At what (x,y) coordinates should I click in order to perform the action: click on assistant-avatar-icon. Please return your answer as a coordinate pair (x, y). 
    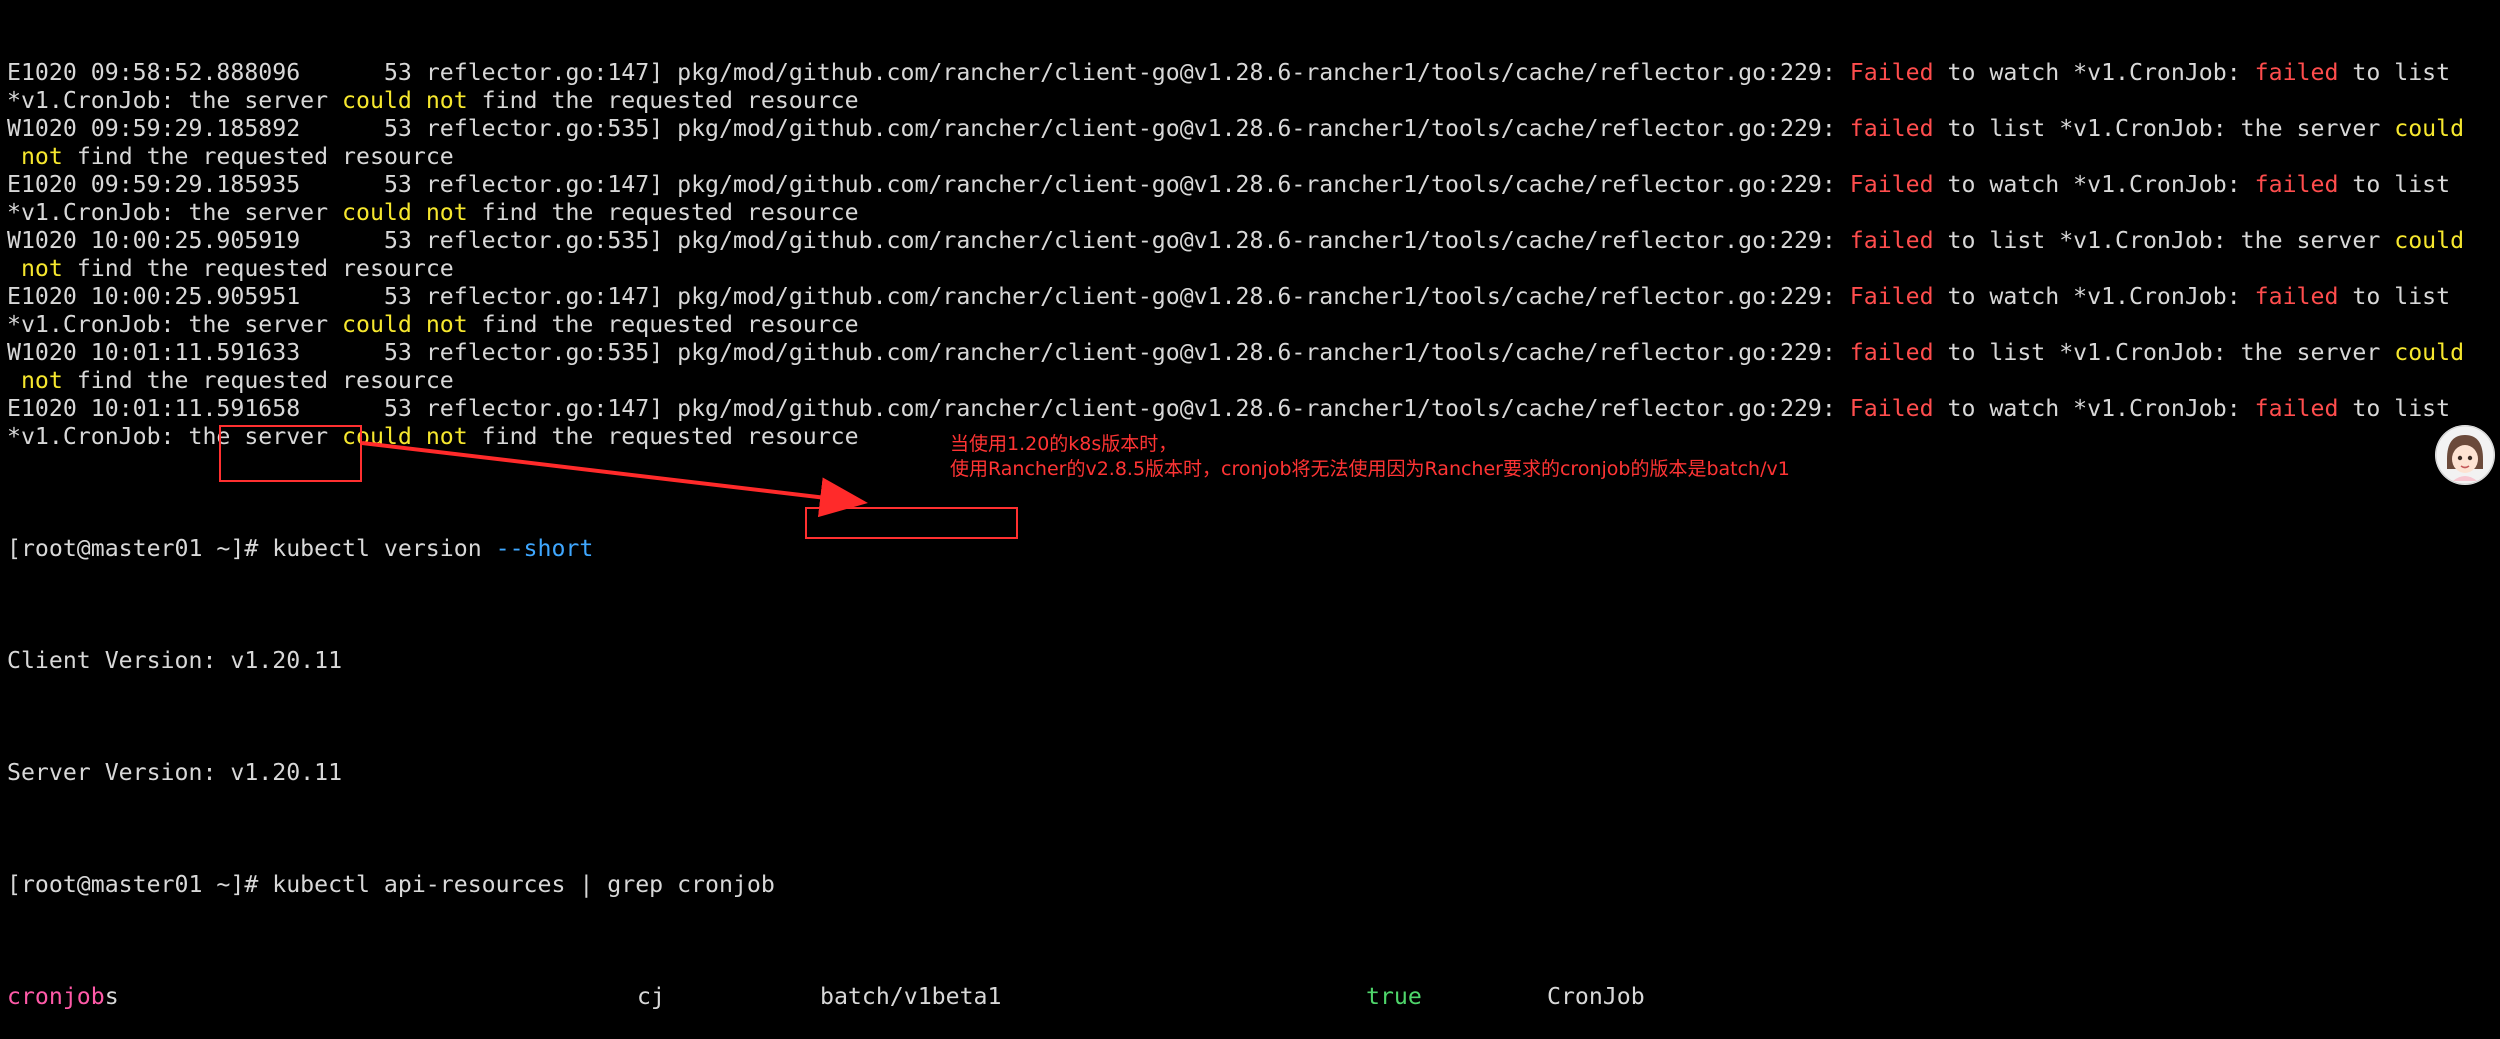
    Looking at the image, I should click on (2465, 455).